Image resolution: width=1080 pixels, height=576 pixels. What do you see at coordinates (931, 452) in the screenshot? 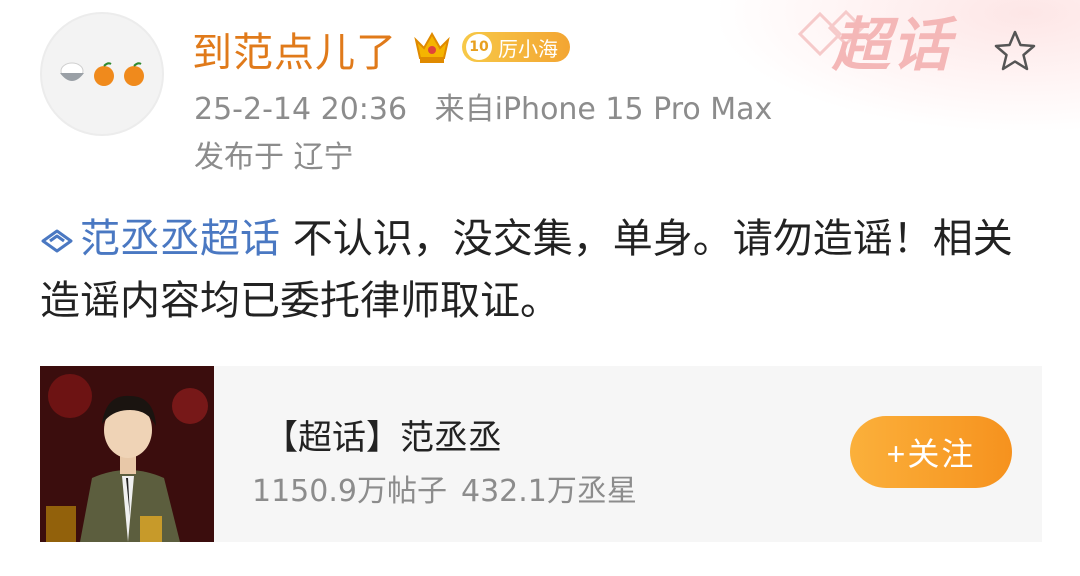
I see `follow-button: +关注` at bounding box center [931, 452].